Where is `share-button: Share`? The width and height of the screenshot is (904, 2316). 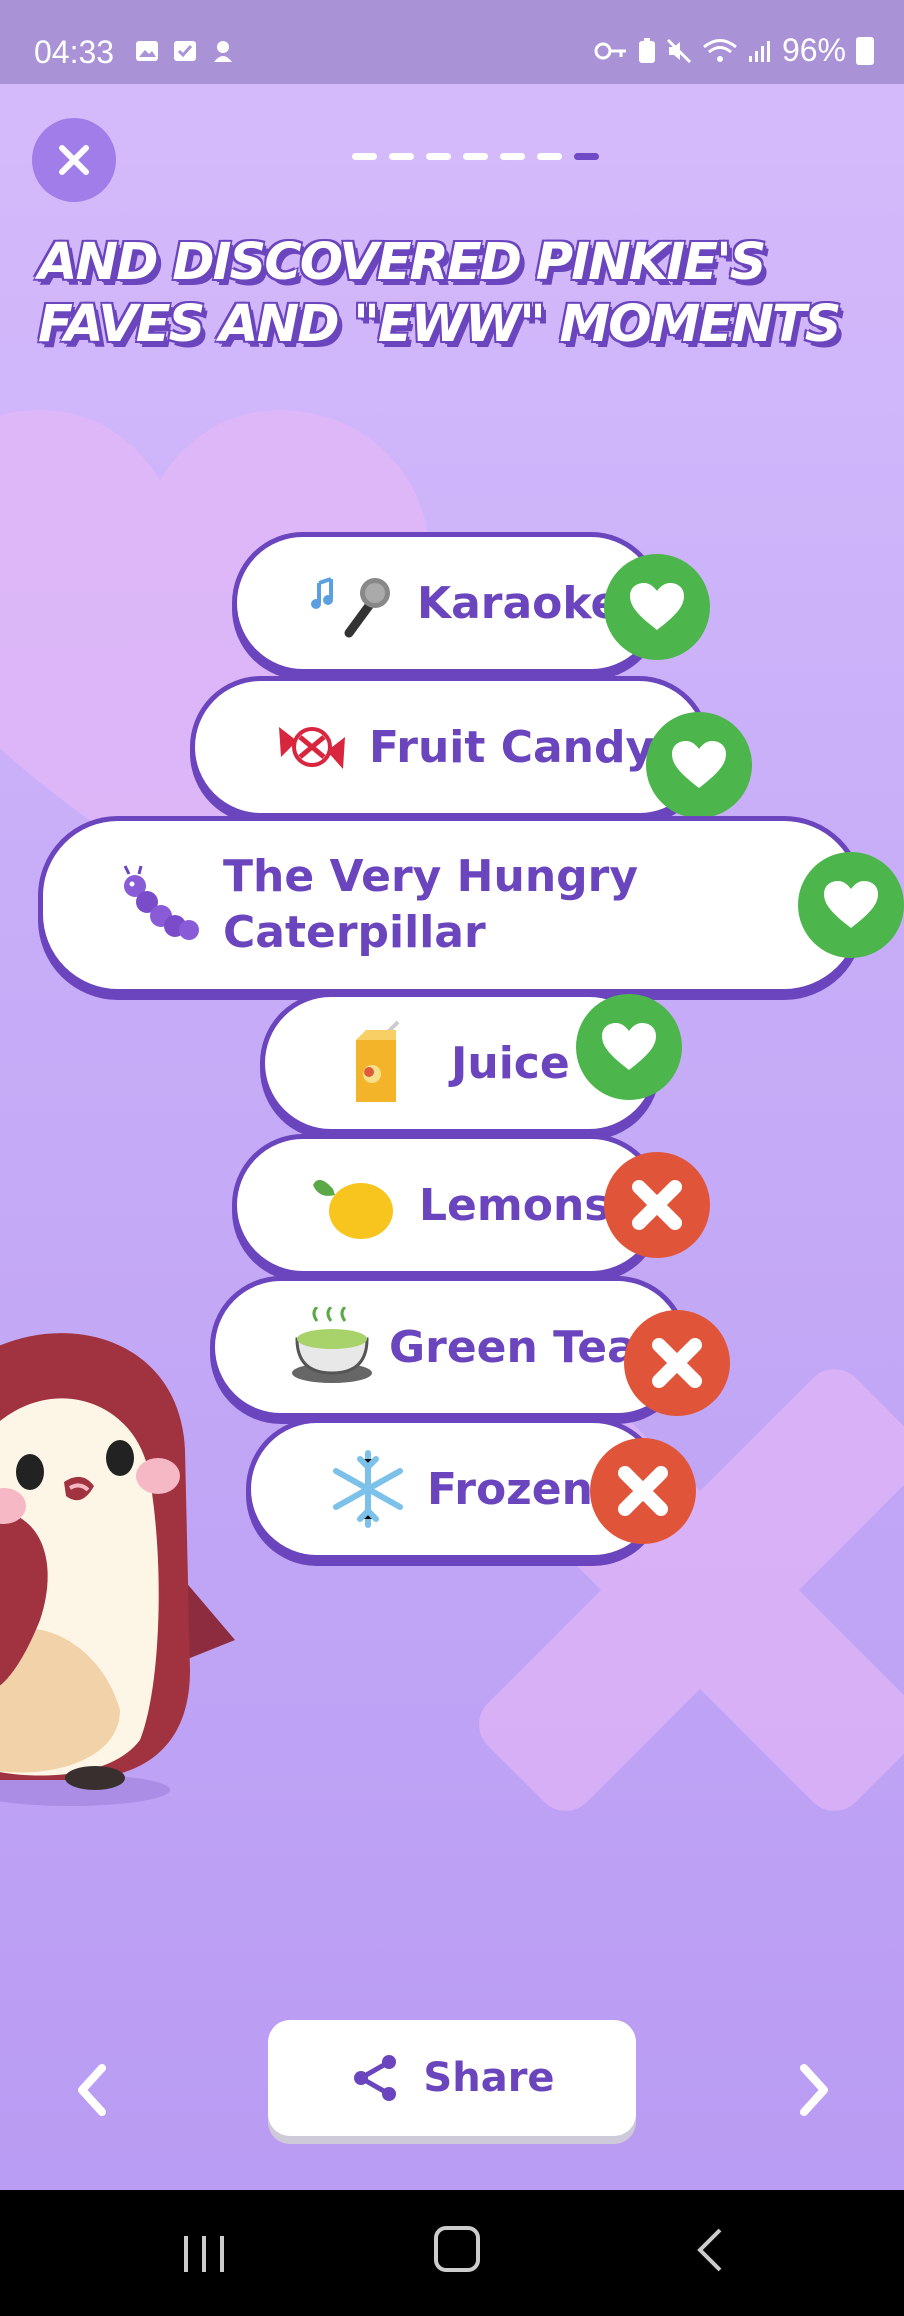
share-button: Share is located at coordinates (452, 2078).